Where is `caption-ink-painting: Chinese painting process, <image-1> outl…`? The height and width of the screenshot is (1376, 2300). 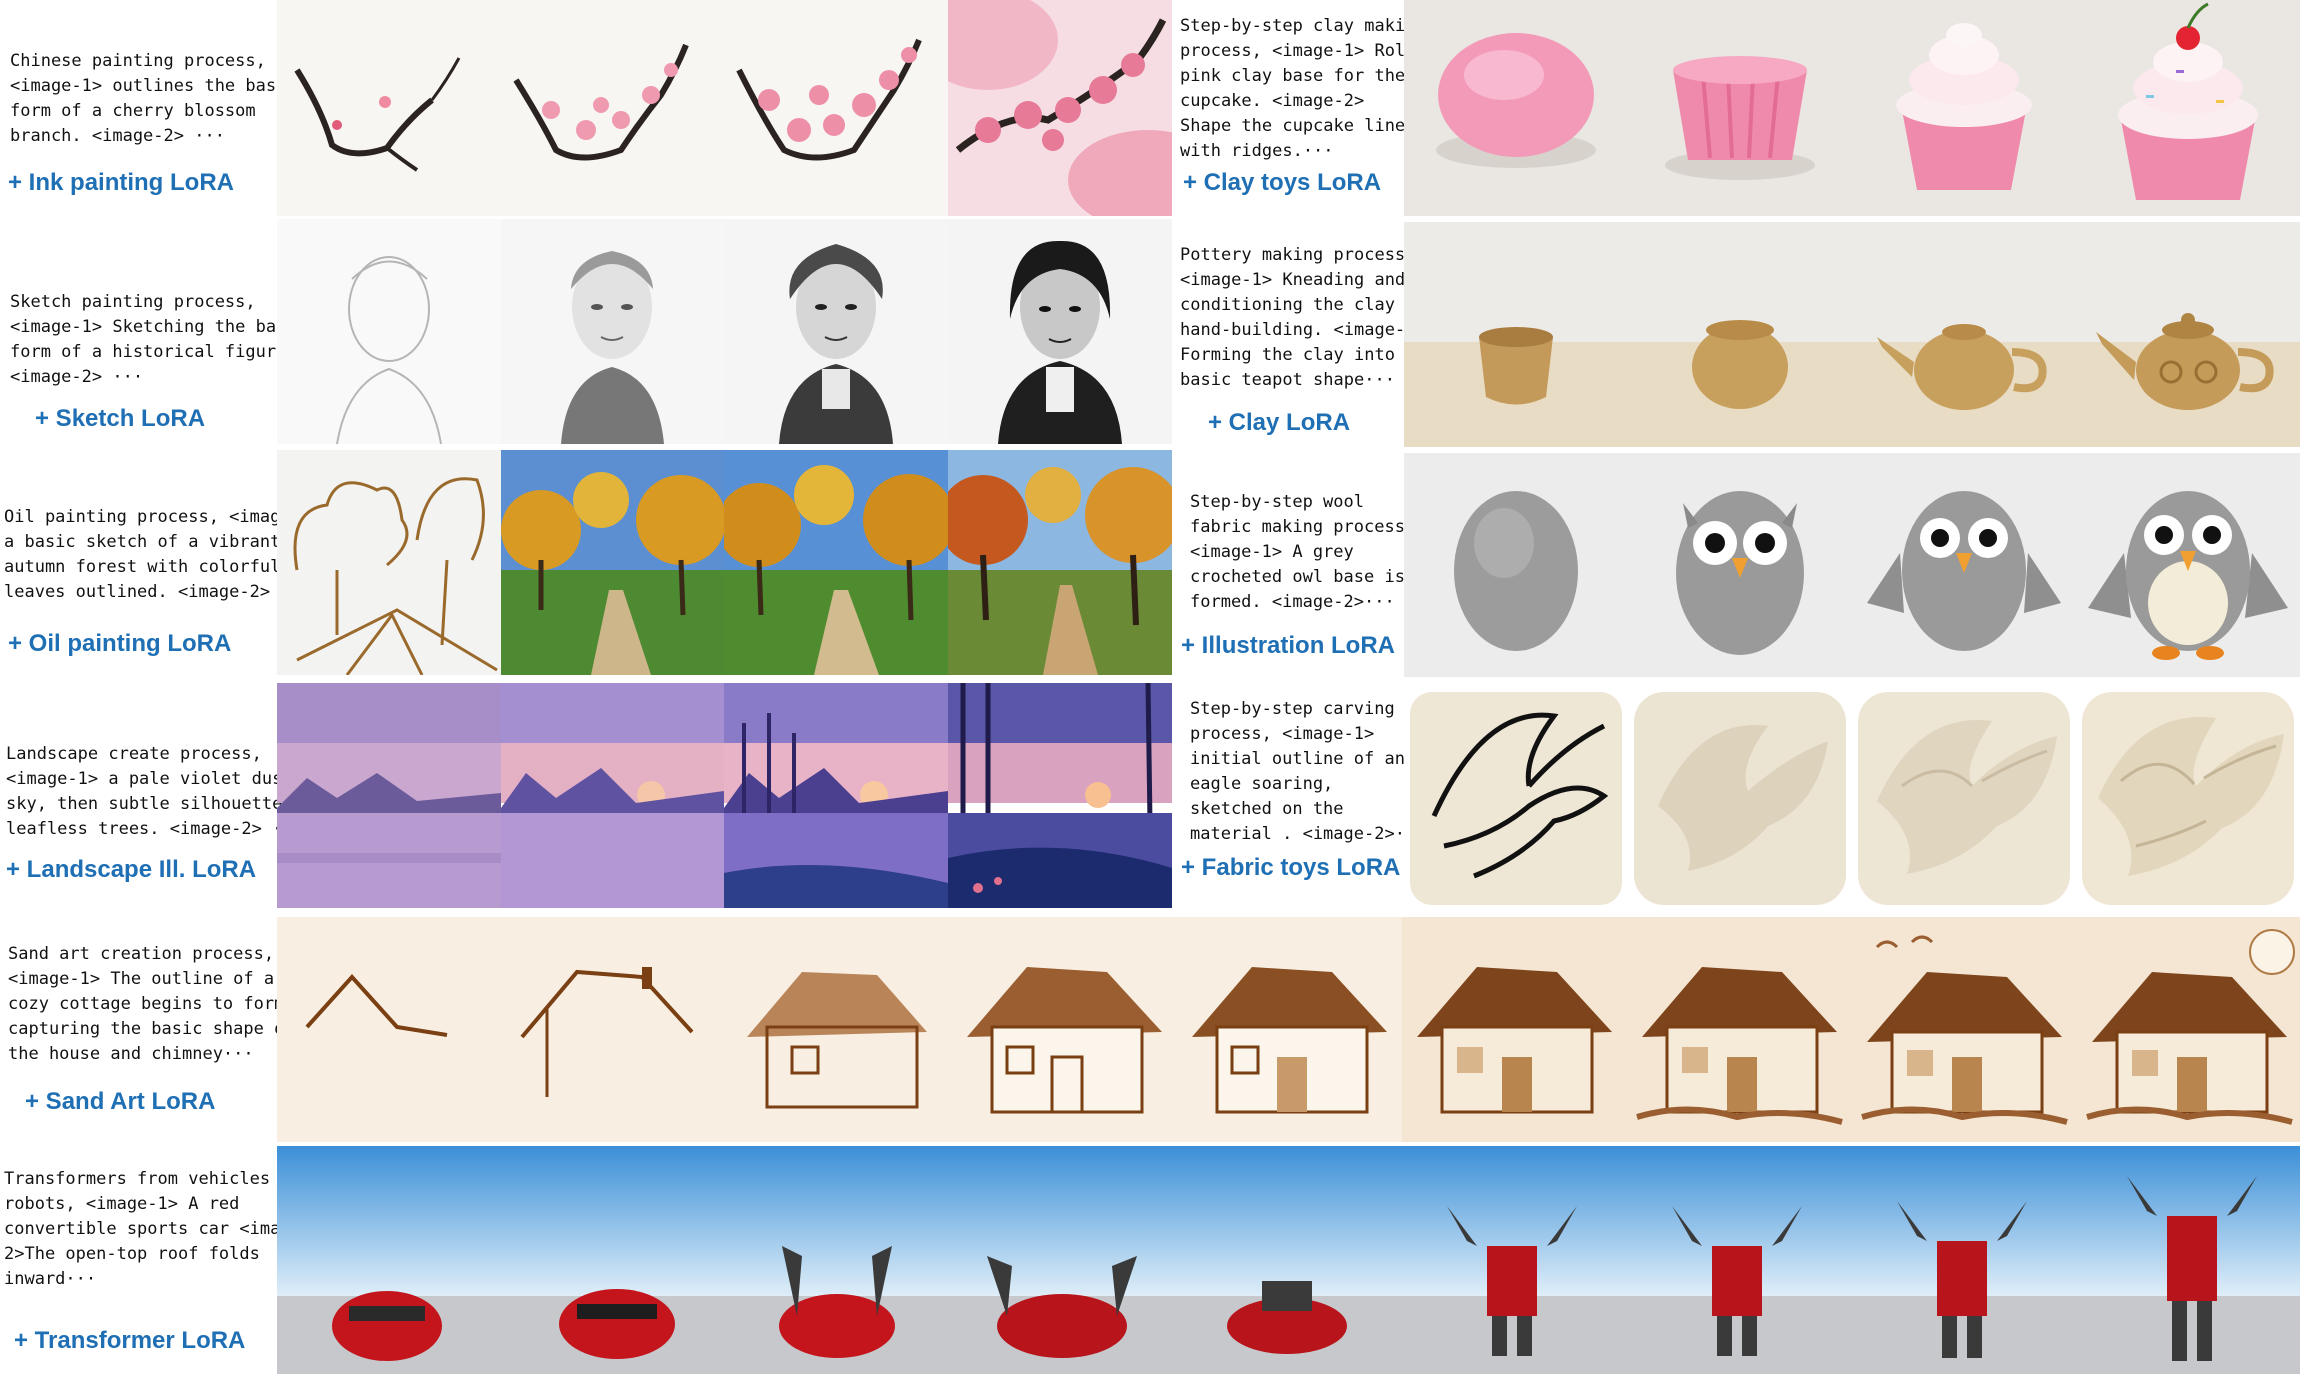
caption-ink-painting: Chinese painting process, <image-1> outl… is located at coordinates (153, 98).